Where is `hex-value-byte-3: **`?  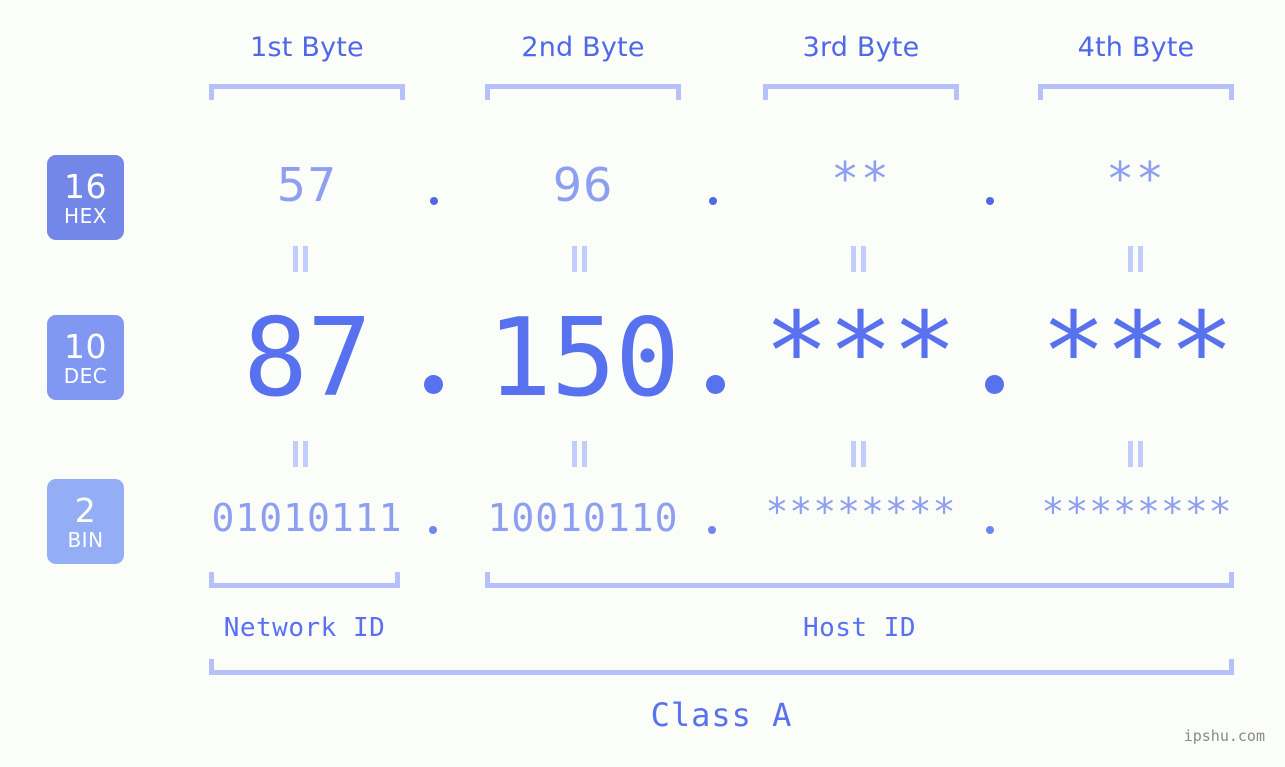
hex-value-byte-3: ** is located at coordinates (861, 179).